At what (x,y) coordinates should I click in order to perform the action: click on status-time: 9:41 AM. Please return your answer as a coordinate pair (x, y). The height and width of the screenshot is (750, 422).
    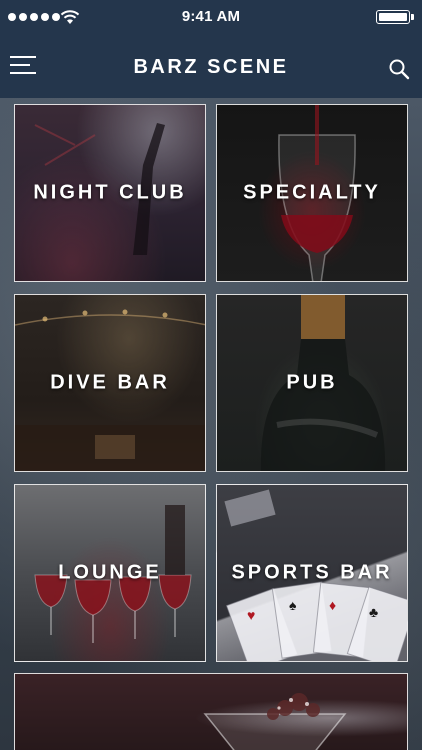
    Looking at the image, I should click on (211, 16).